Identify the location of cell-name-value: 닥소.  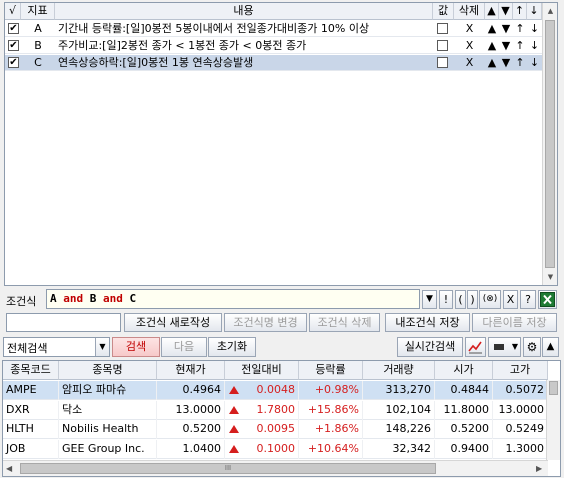
(72, 409).